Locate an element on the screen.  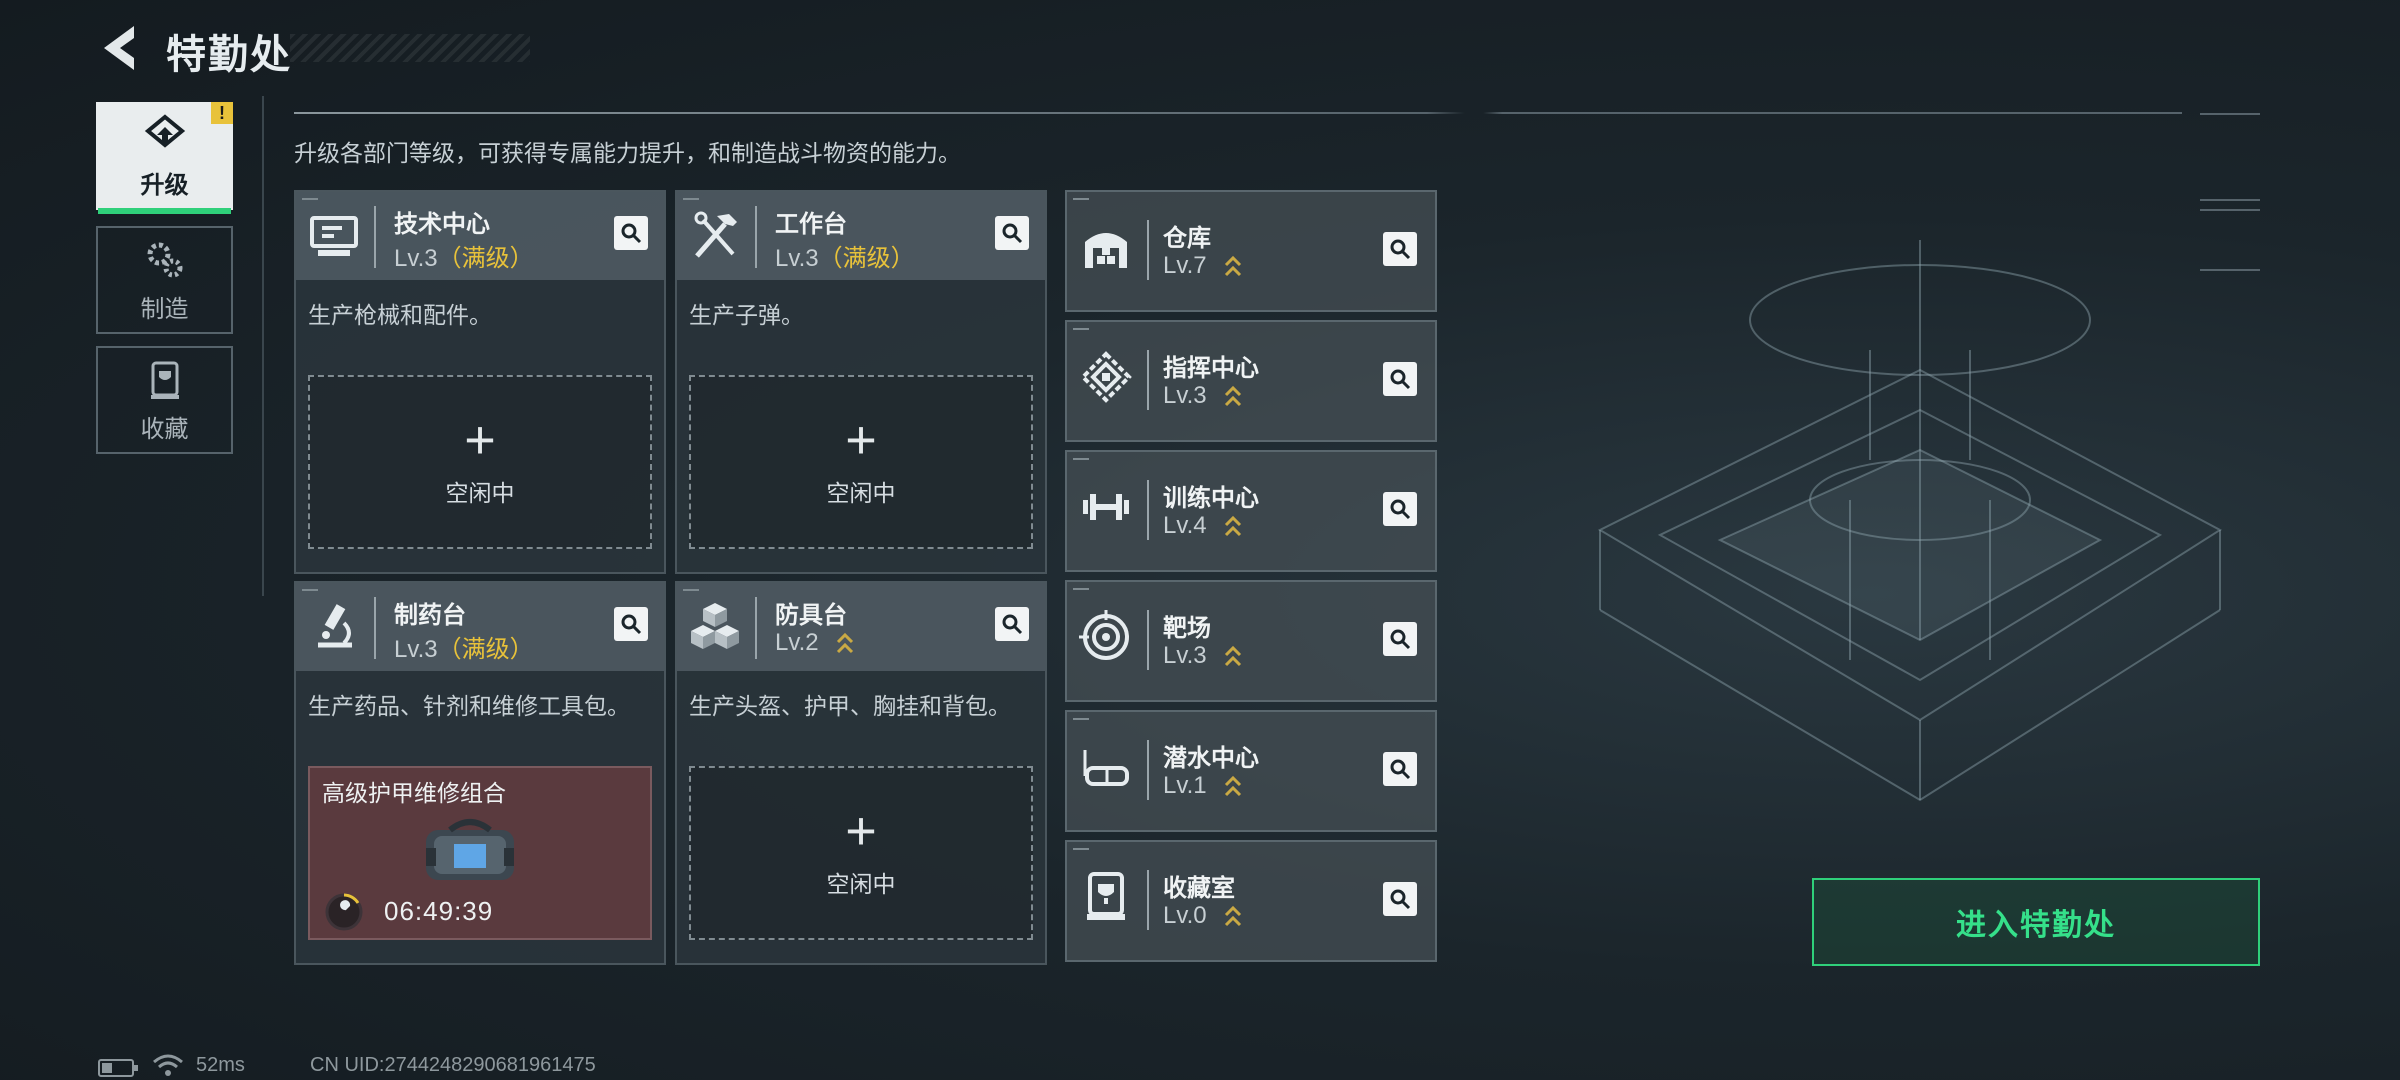
tab-craft: 制造 is located at coordinates (164, 280).